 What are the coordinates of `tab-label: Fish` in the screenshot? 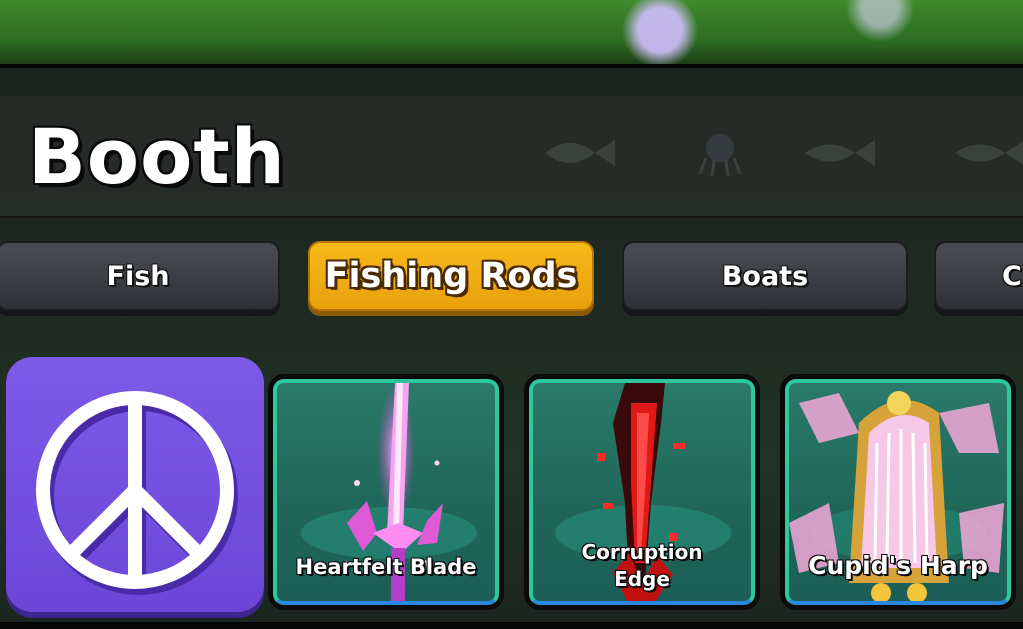 It's located at (138, 276).